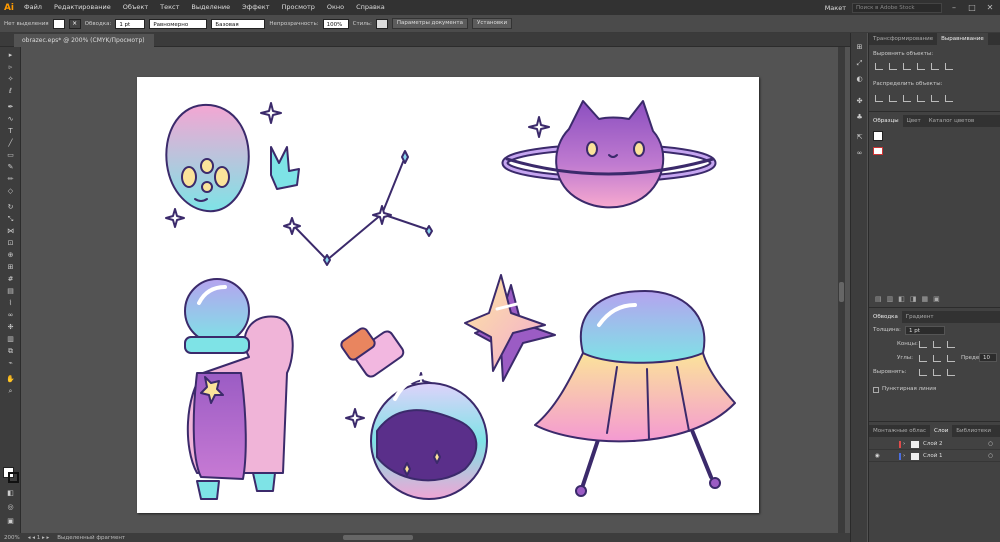  What do you see at coordinates (10, 379) in the screenshot?
I see `hand-tool-icon: ✋` at bounding box center [10, 379].